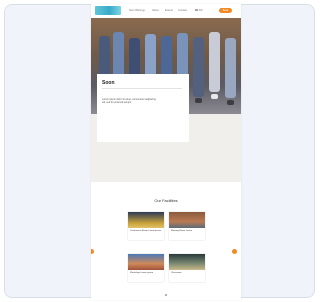 The image size is (320, 302). I want to click on facility-label: Meeting Room Lorem, so click(182, 231).